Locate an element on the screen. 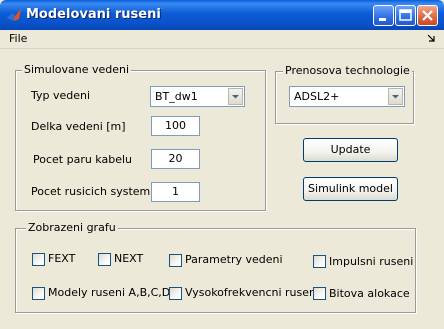 This screenshot has width=444, height=329. matlab-icon is located at coordinates (14, 15).